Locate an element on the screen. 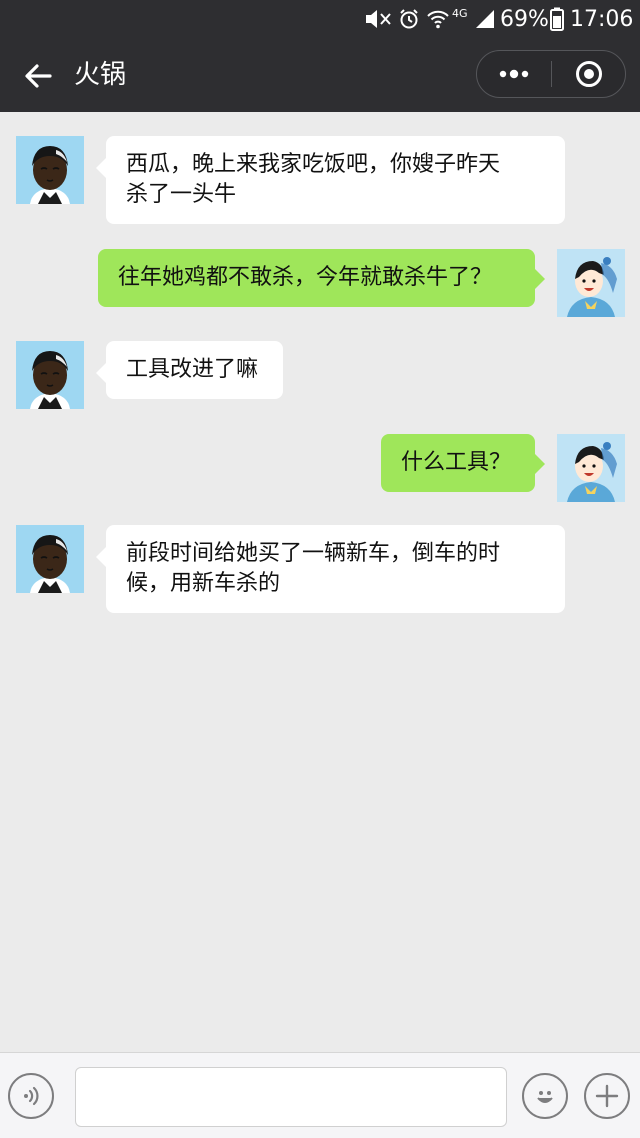 The height and width of the screenshot is (1138, 640). message-text-line: 杀了一头牛 is located at coordinates (181, 194).